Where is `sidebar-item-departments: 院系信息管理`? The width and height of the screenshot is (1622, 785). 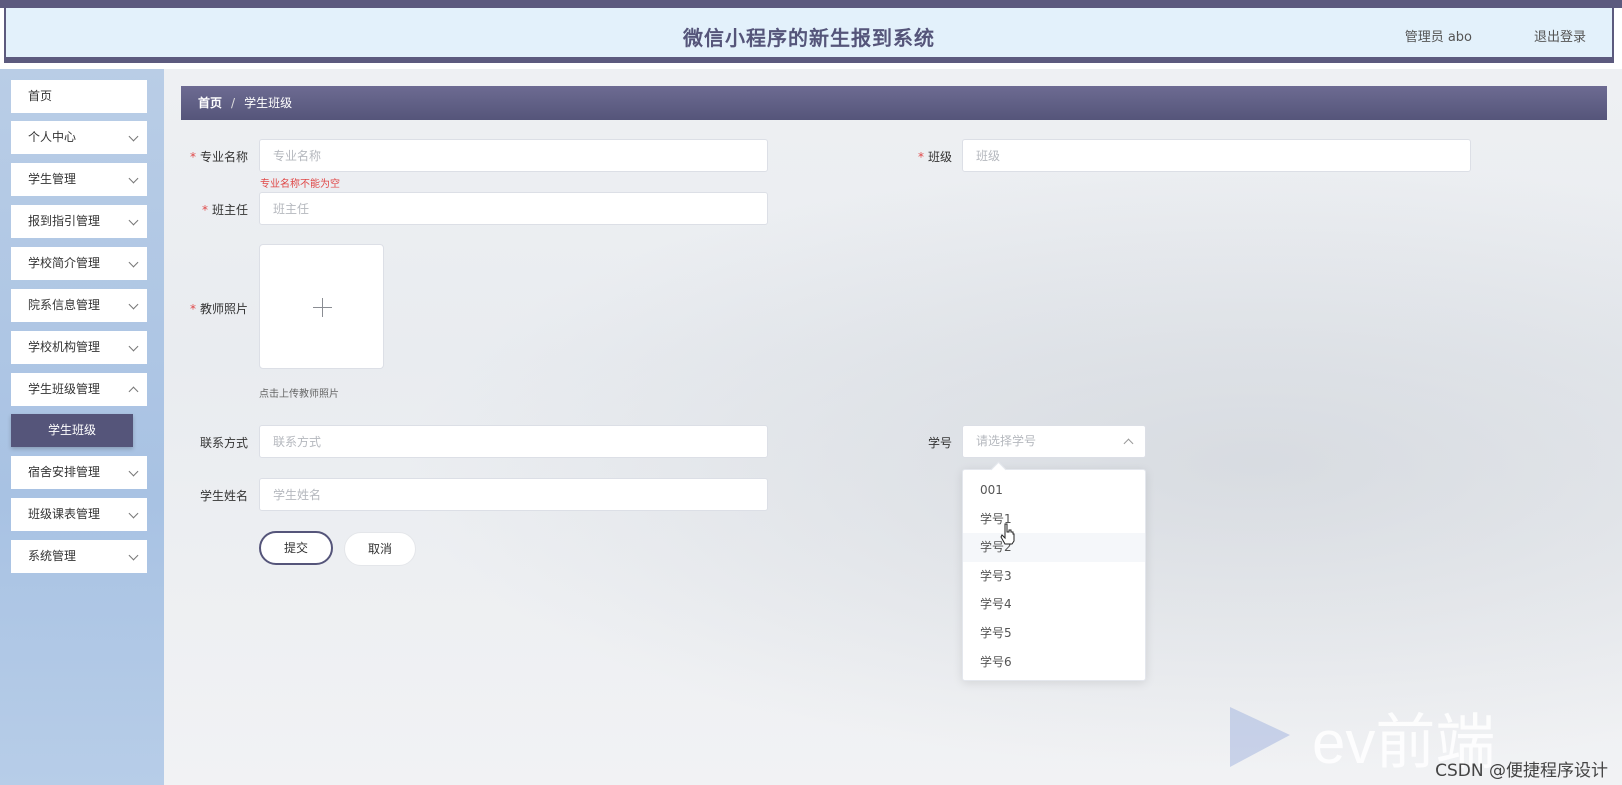 sidebar-item-departments: 院系信息管理 is located at coordinates (79, 305).